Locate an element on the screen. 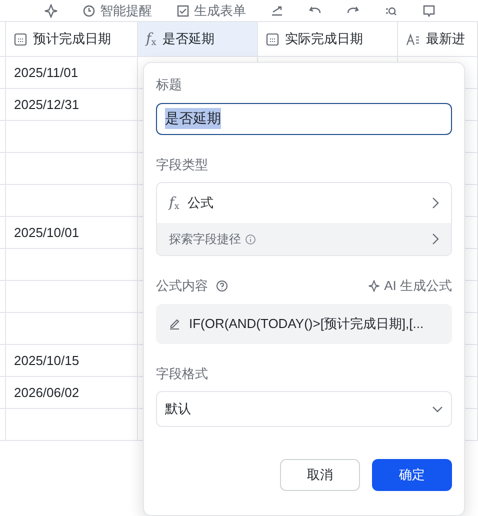  format-select: 默认 is located at coordinates (304, 409).